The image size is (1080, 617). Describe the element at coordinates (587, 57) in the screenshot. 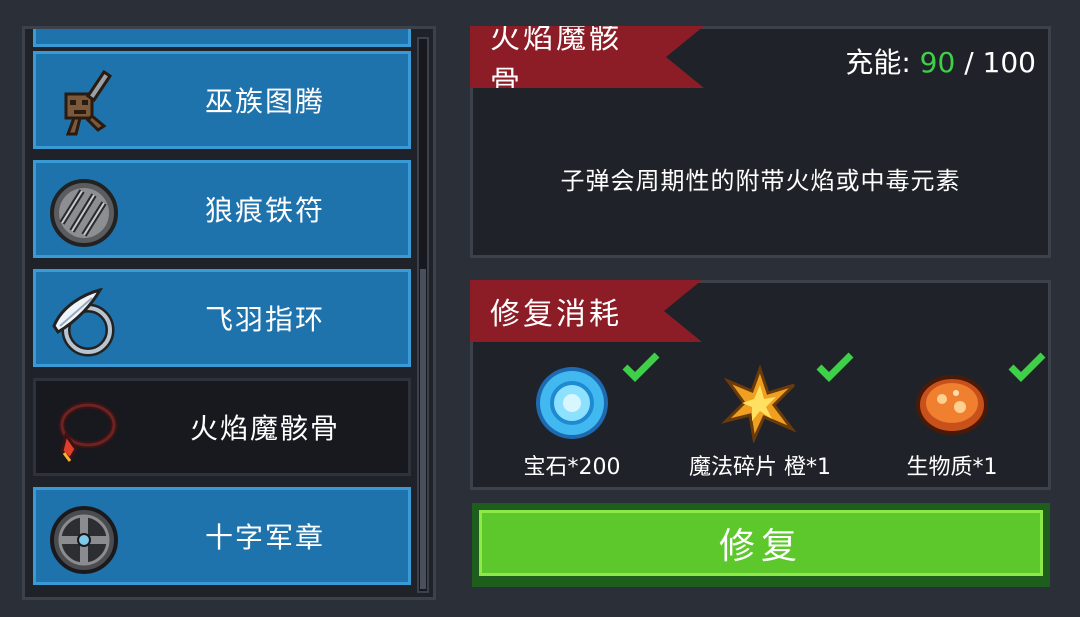

I see `item-title-ribbon: 火焰魔骸骨` at that location.